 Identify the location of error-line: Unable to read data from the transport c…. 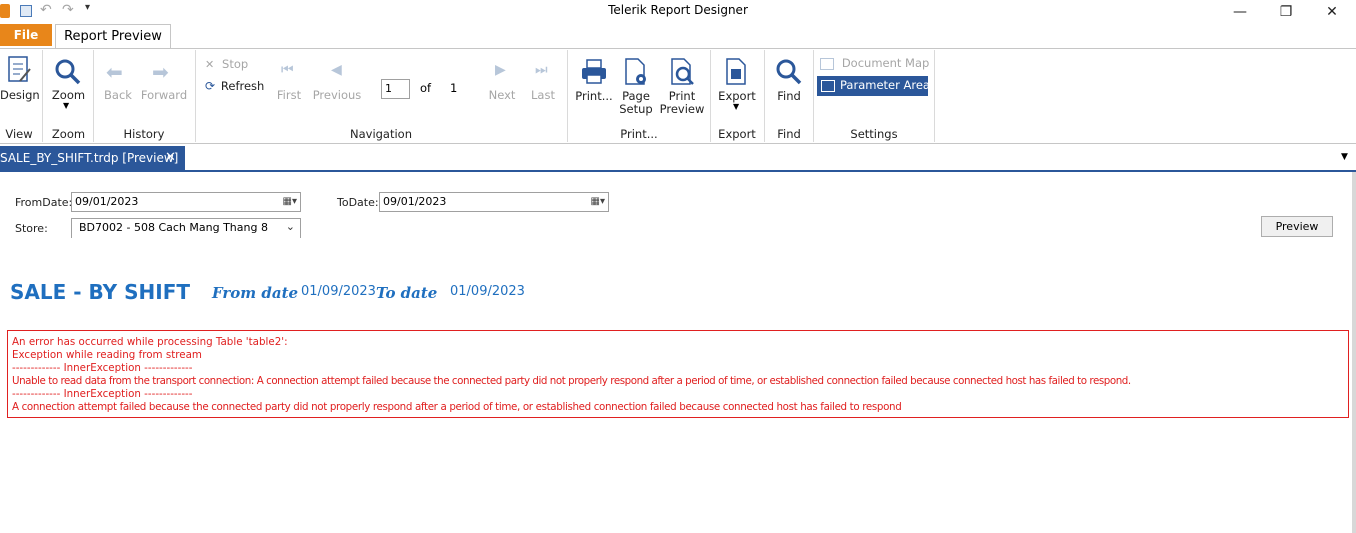
(571, 381).